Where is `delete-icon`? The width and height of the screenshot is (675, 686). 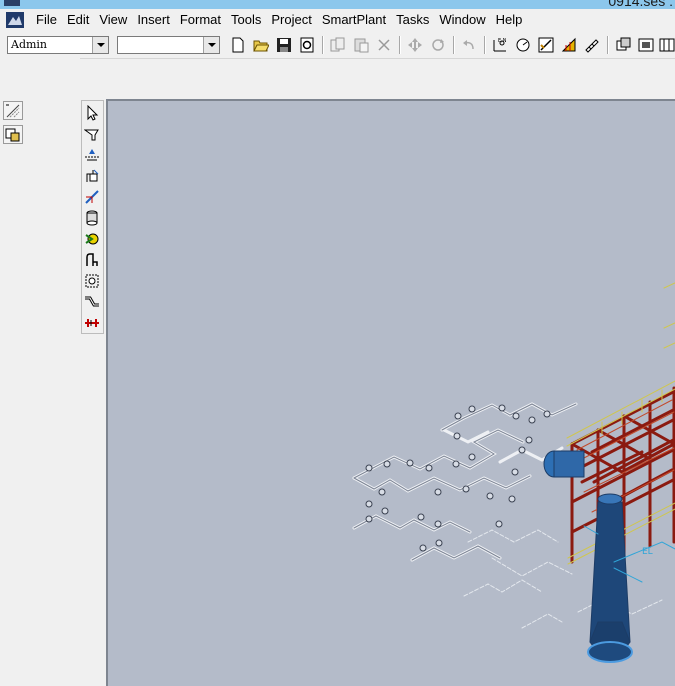 delete-icon is located at coordinates (384, 45).